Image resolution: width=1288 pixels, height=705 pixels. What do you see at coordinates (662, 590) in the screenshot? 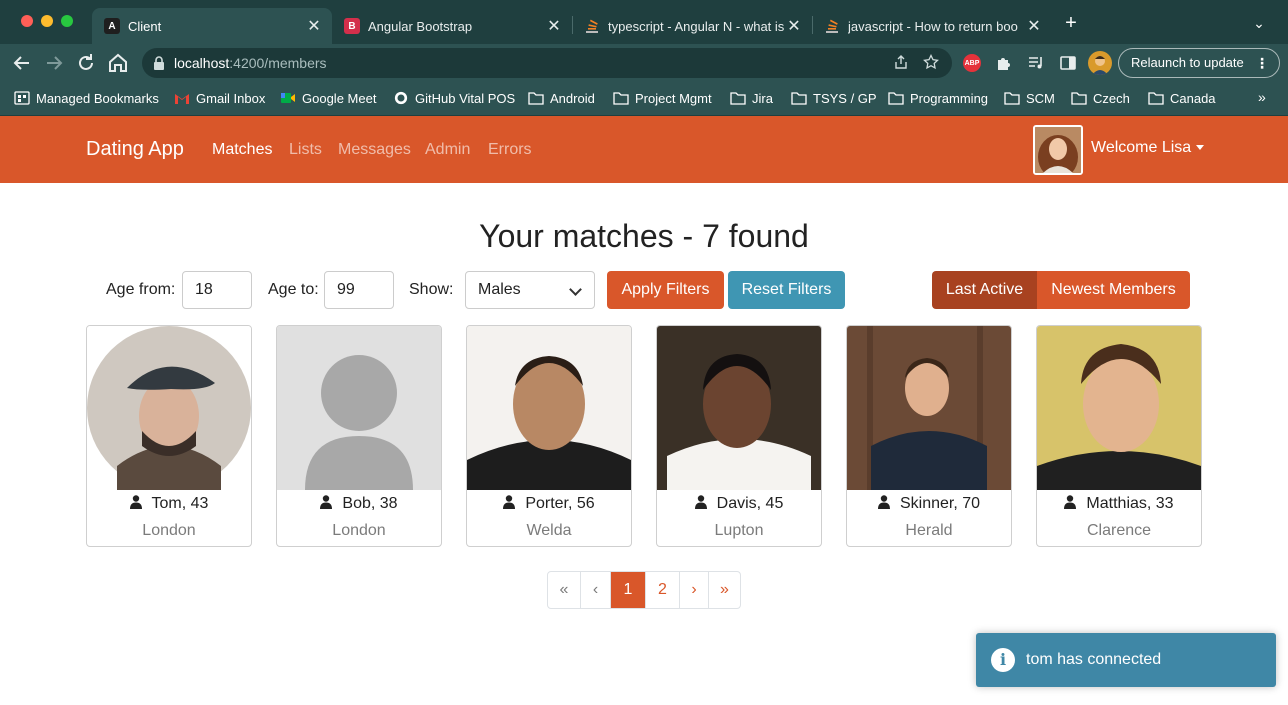
I see `page-2-button: 2` at bounding box center [662, 590].